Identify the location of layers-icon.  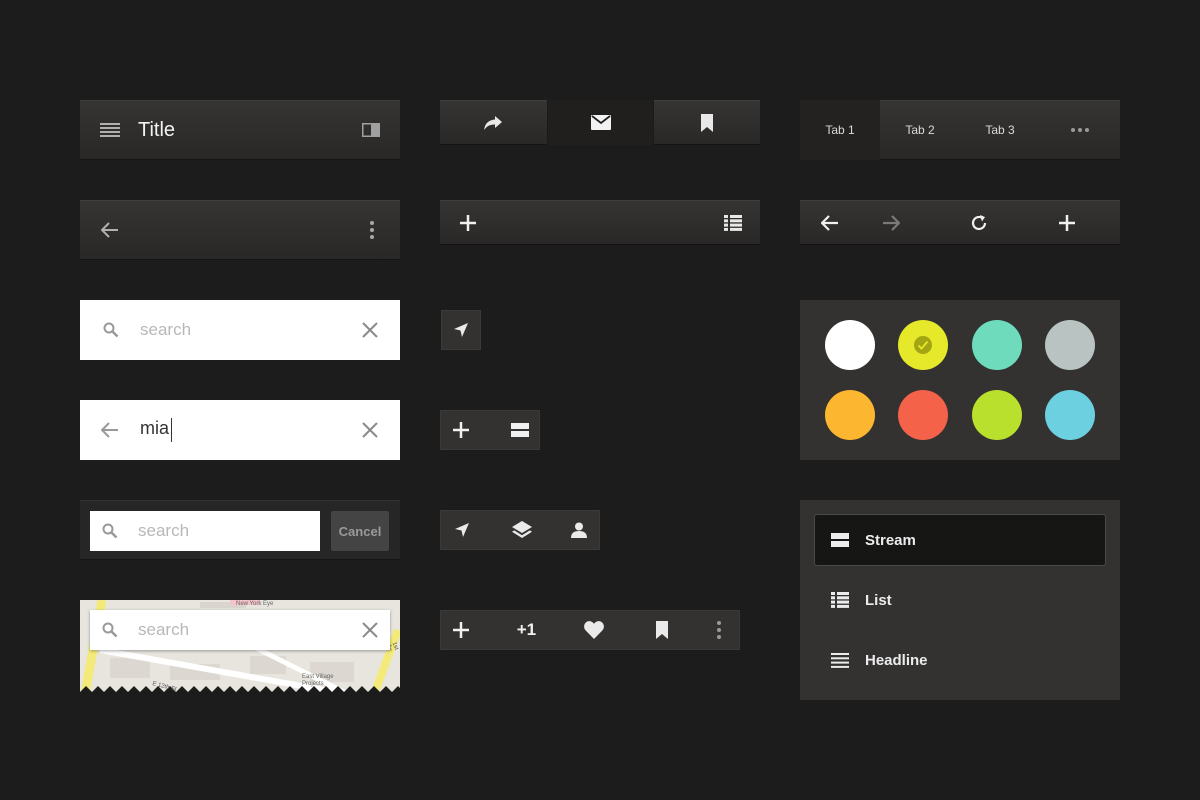
(522, 530).